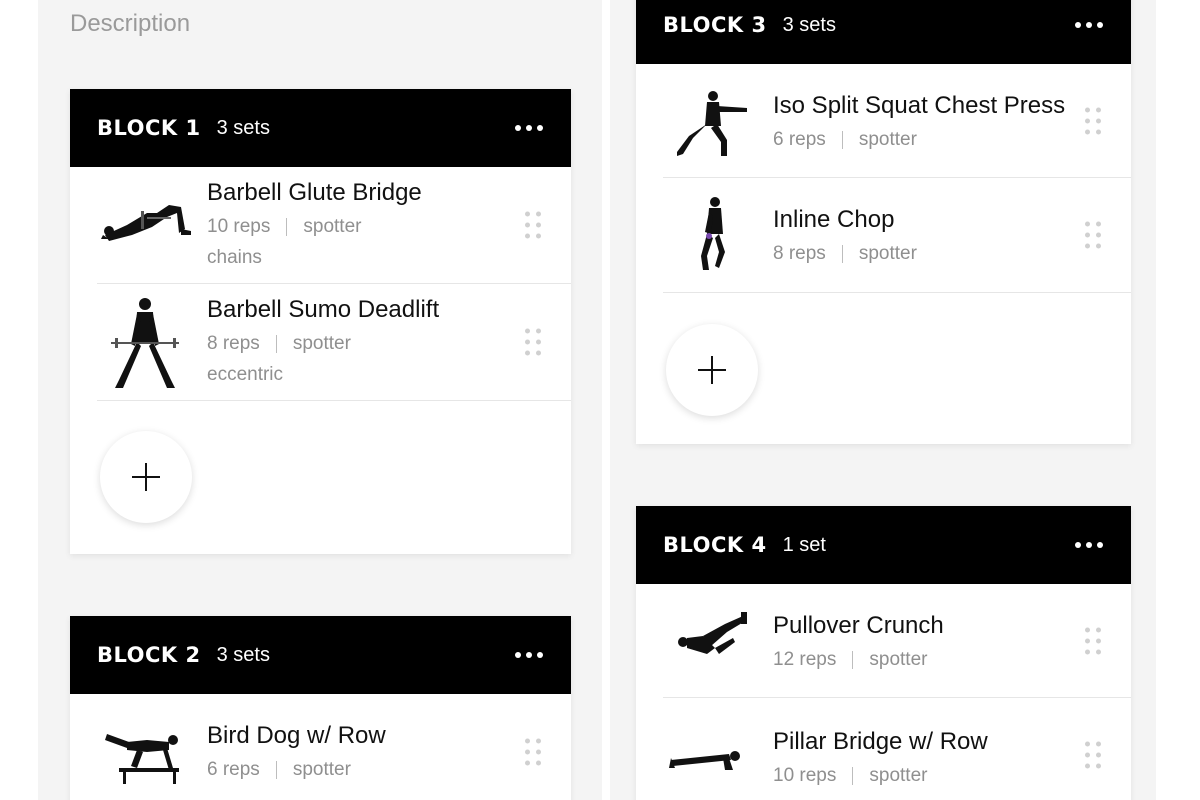  What do you see at coordinates (323, 309) in the screenshot?
I see `exercise-name: Barbell Sumo Deadlift` at bounding box center [323, 309].